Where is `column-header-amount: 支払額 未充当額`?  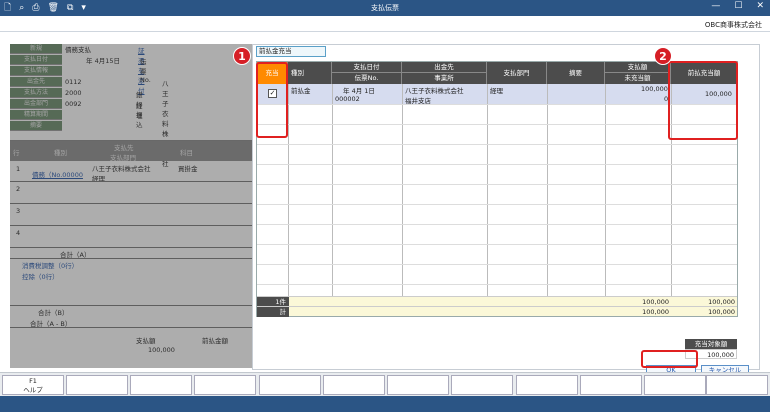
column-header-amount: 支払額 未充当額 is located at coordinates (638, 73).